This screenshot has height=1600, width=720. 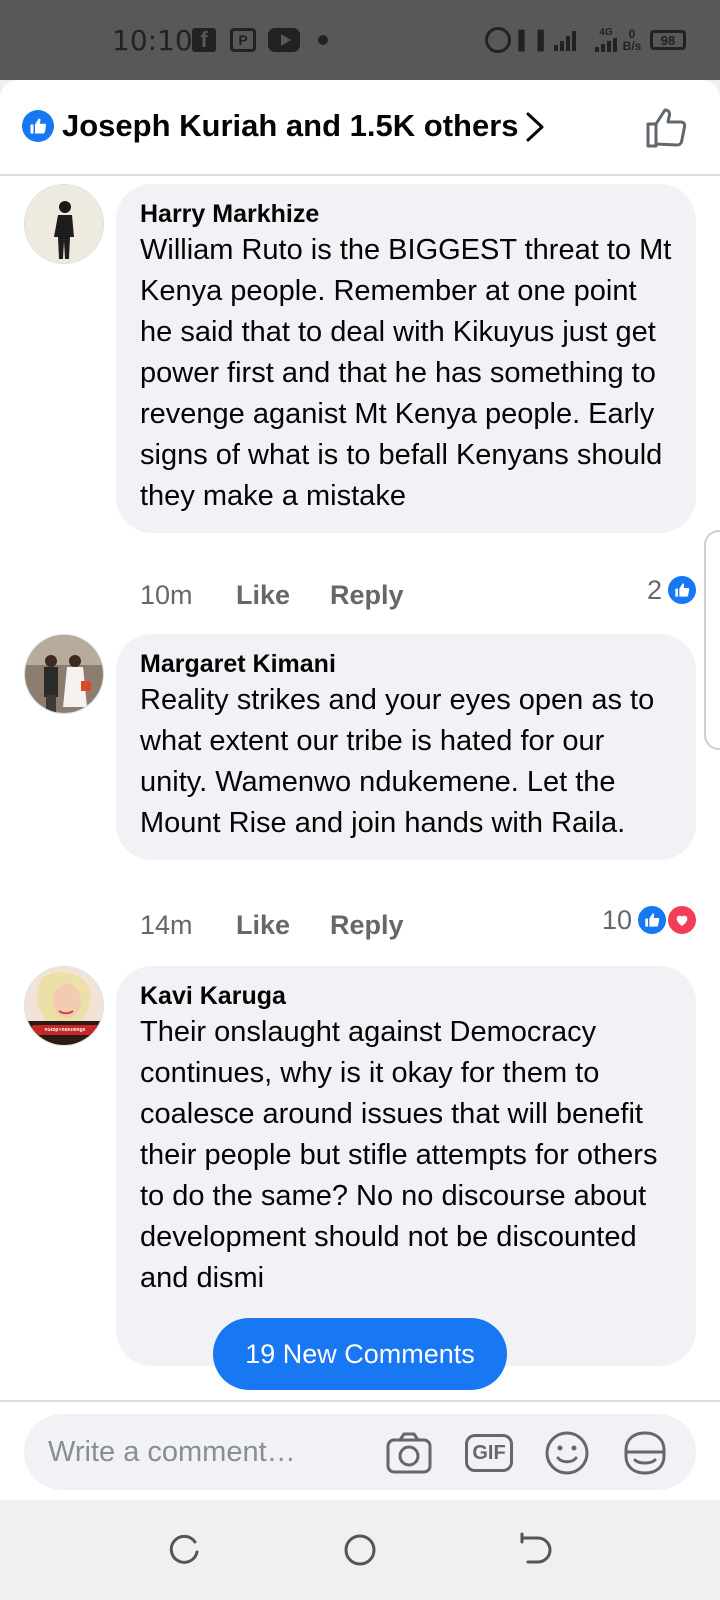 What do you see at coordinates (360, 1354) in the screenshot?
I see `new-comments-button: 19 New Comments` at bounding box center [360, 1354].